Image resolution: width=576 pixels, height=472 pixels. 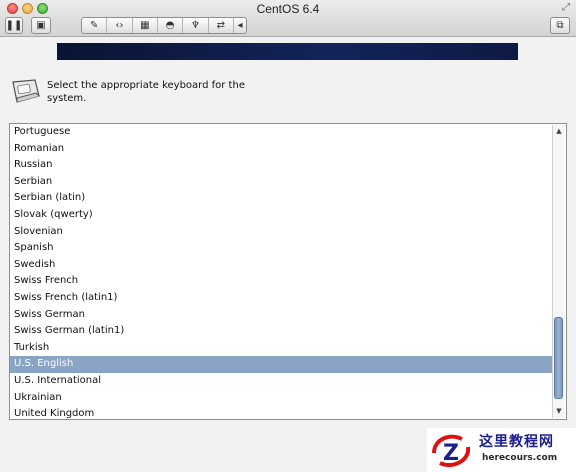 What do you see at coordinates (288, 198) in the screenshot?
I see `list-item: Serbian (latin)` at bounding box center [288, 198].